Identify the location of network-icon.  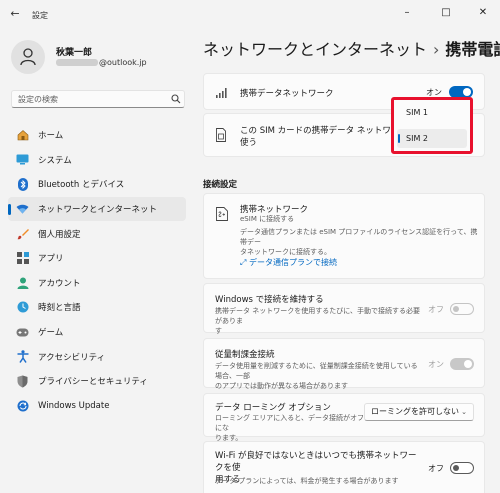
(22, 209).